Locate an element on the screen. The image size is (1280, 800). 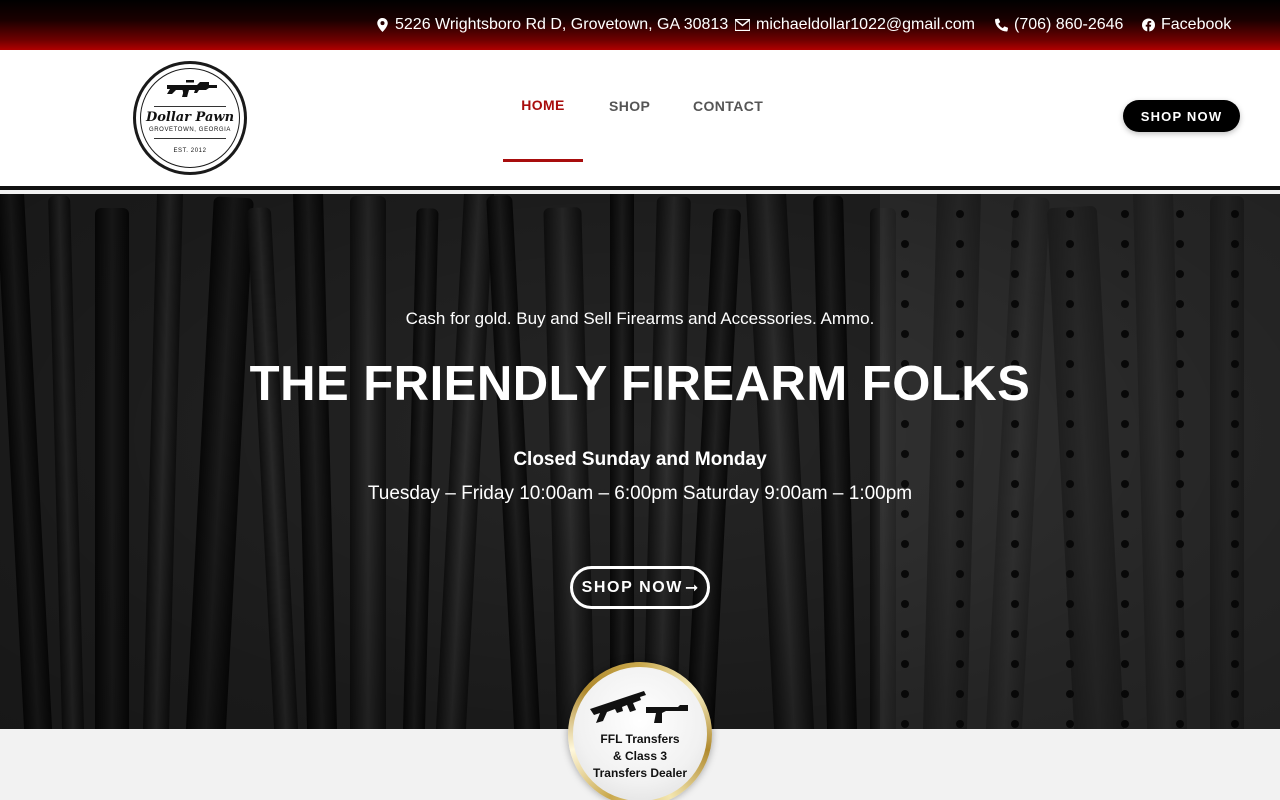
badge-line-2: & Class 3 is located at coordinates (640, 756).